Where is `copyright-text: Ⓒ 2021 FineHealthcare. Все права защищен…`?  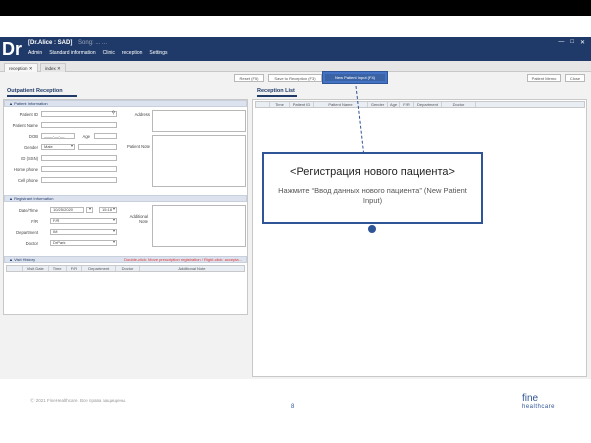
copyright-text: Ⓒ 2021 FineHealthcare. Все права защищен… is located at coordinates (78, 400).